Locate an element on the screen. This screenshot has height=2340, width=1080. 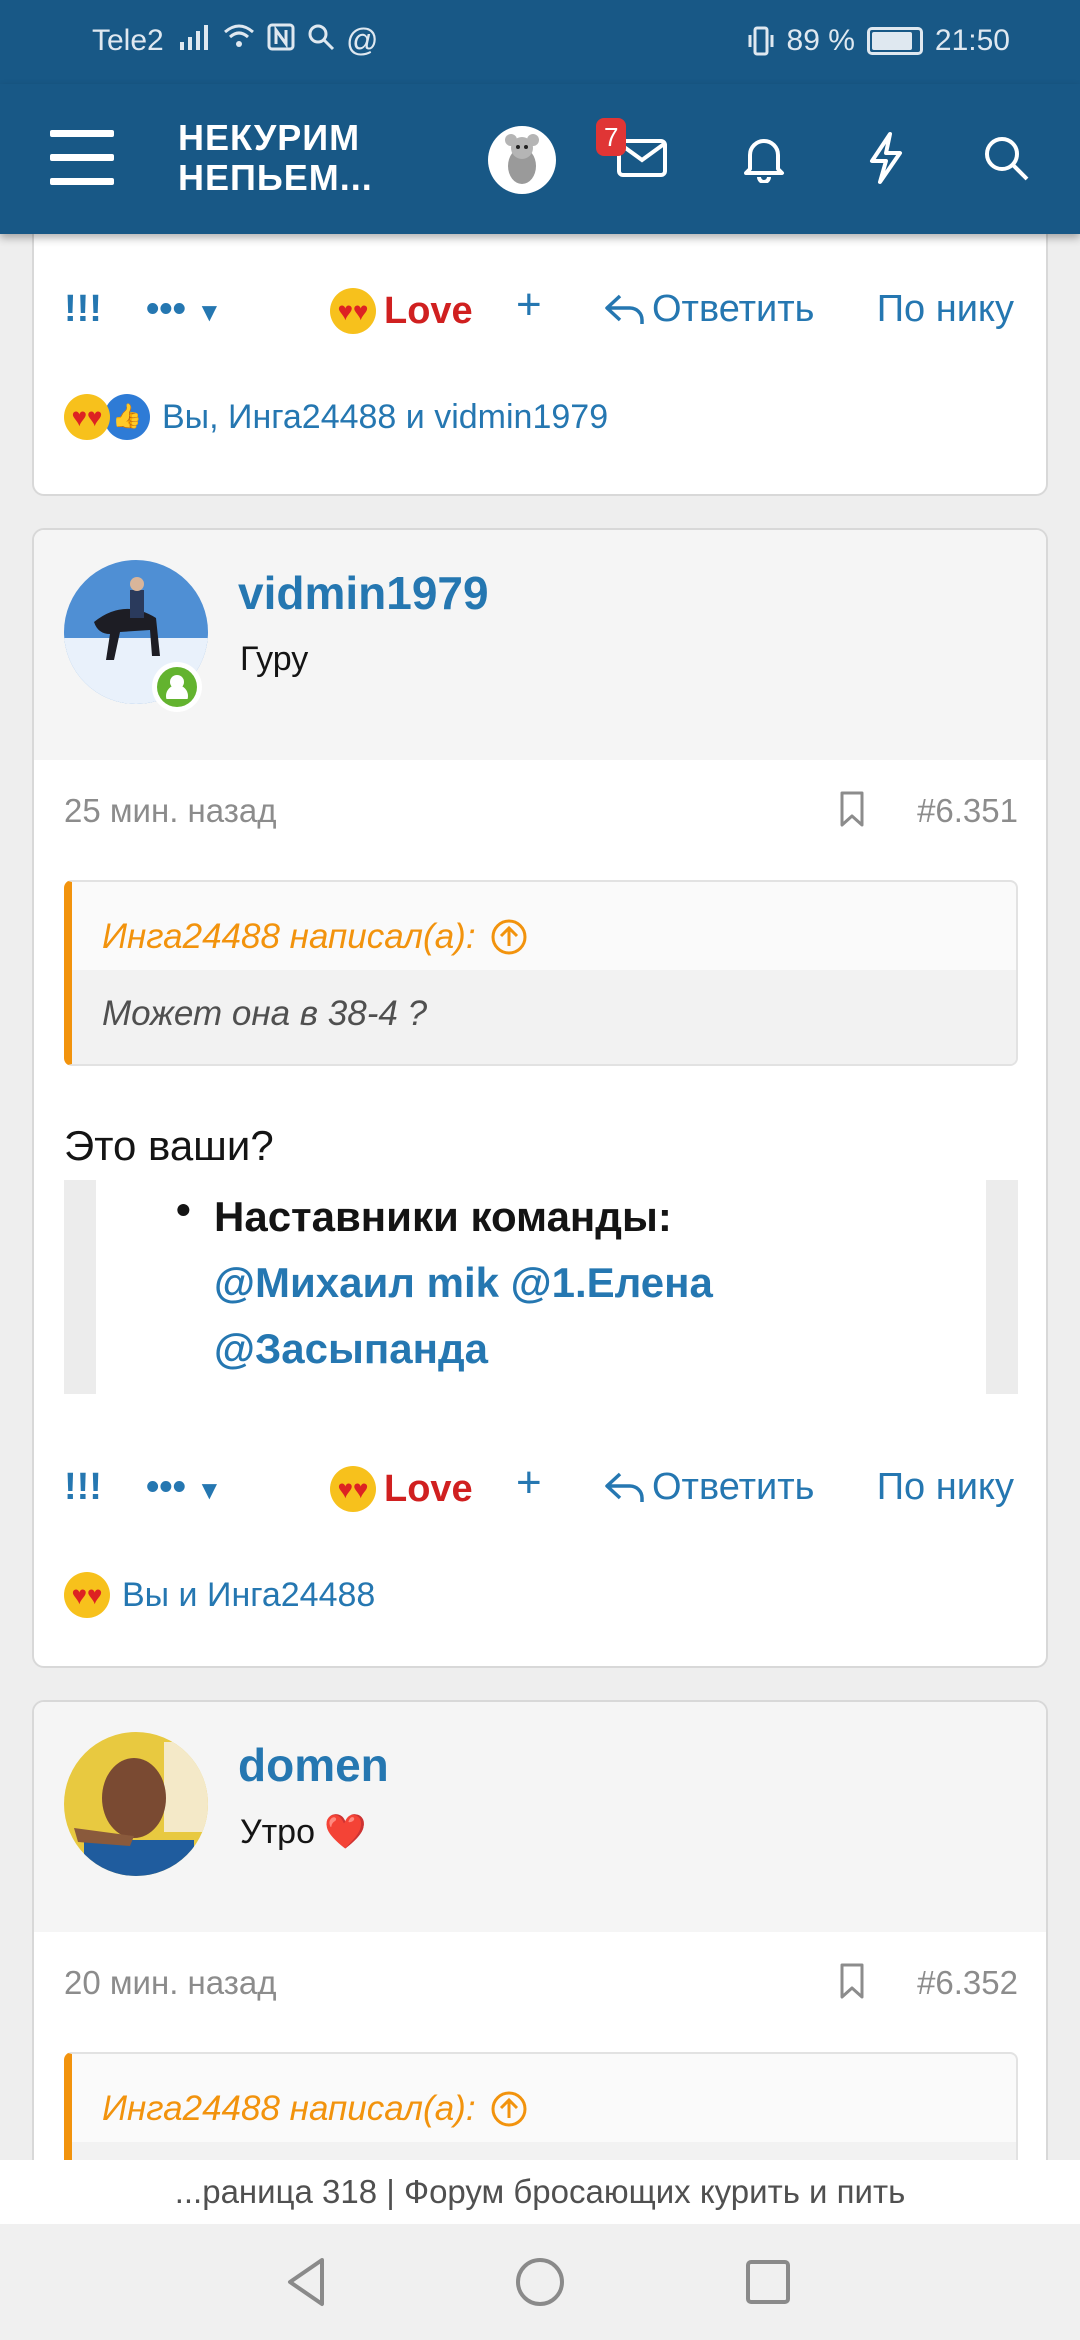
reactions-summary: ♥♥ Вы и Инга24488 is located at coordinates (219, 1595).